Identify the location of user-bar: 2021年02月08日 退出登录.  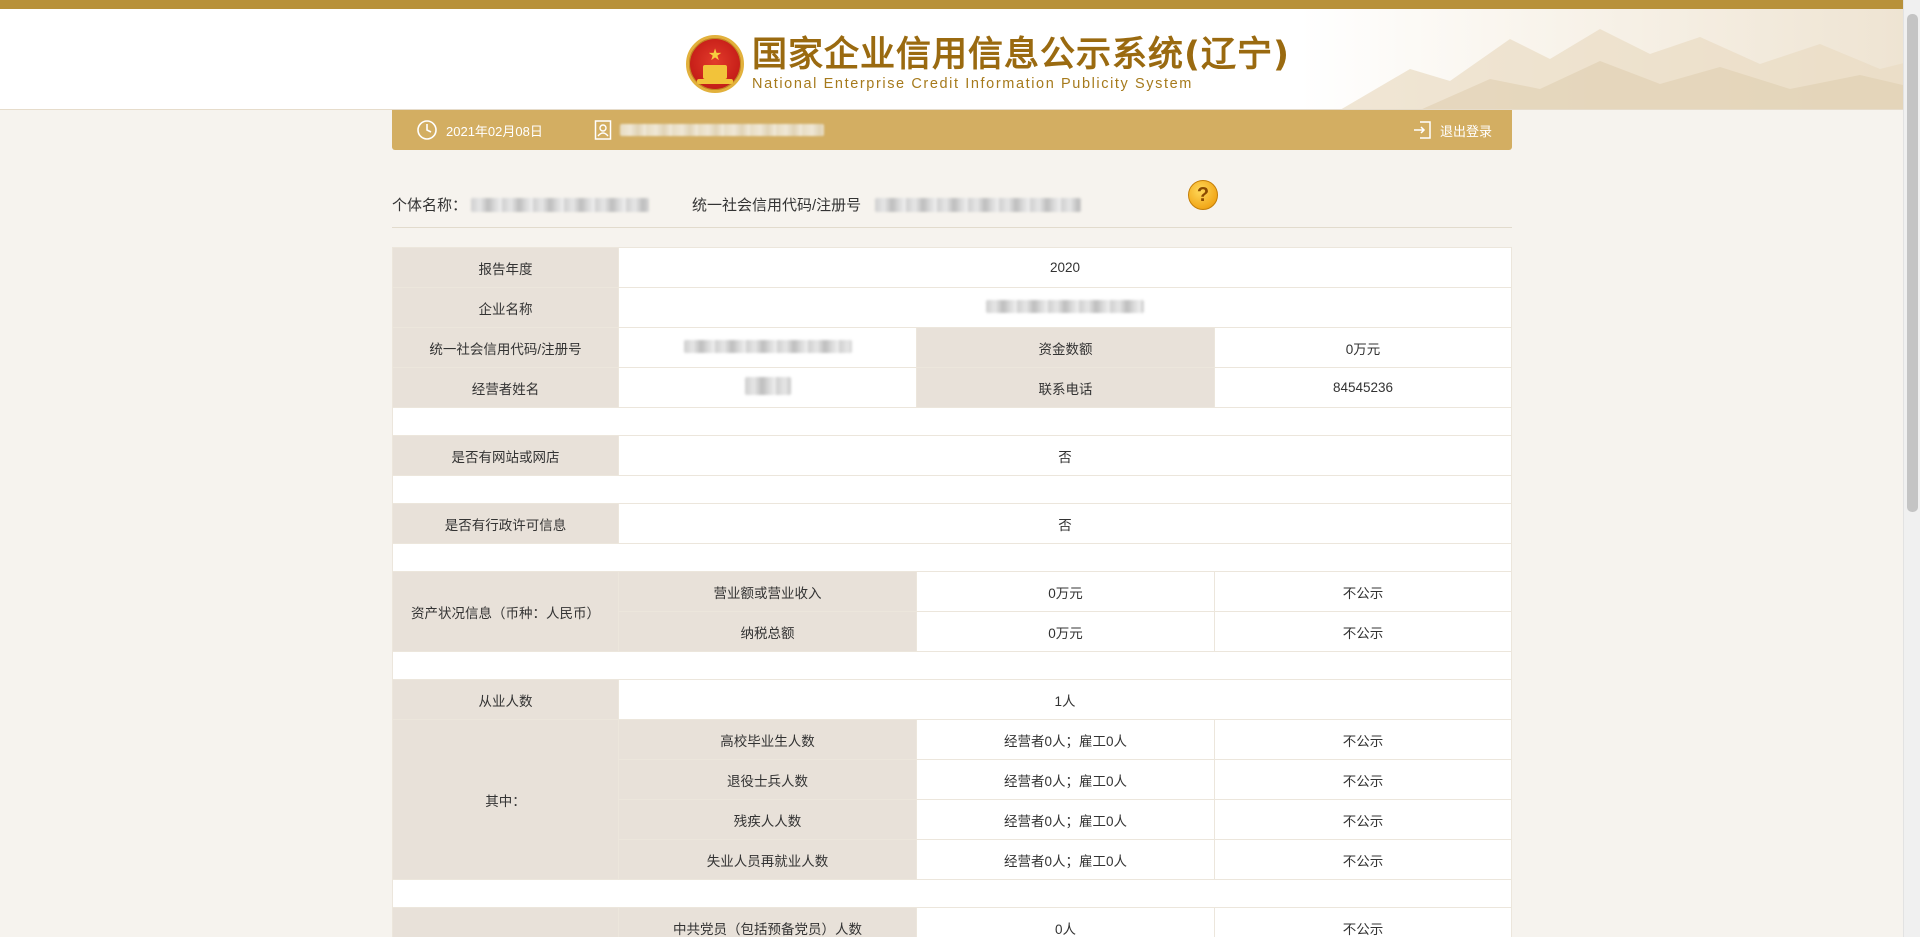
(952, 130).